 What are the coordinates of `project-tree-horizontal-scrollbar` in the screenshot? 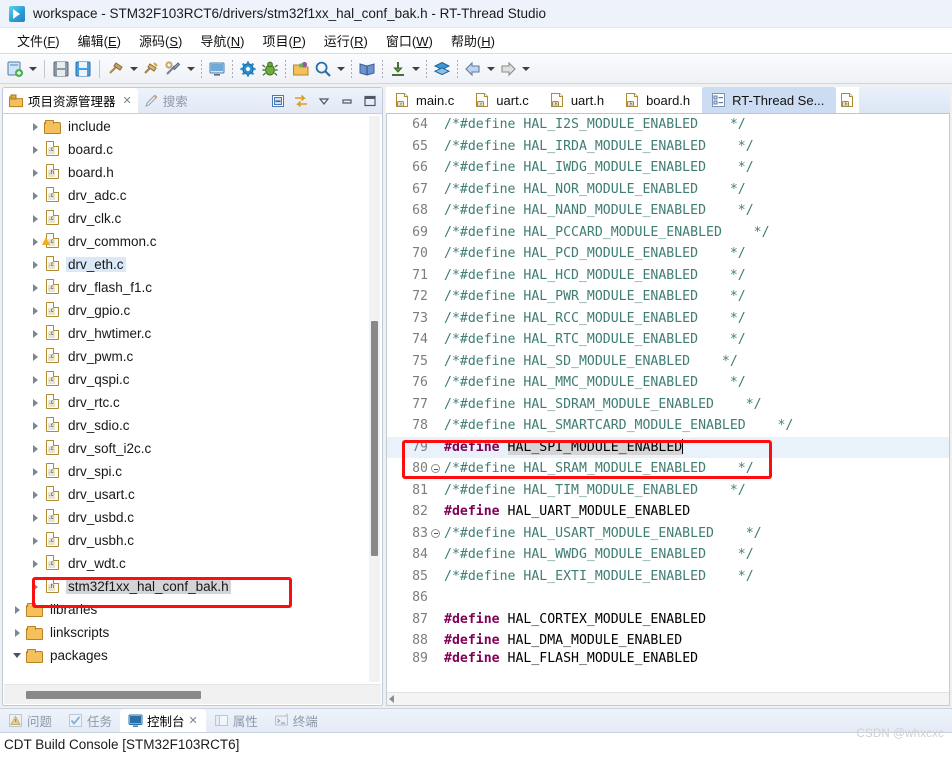 It's located at (192, 694).